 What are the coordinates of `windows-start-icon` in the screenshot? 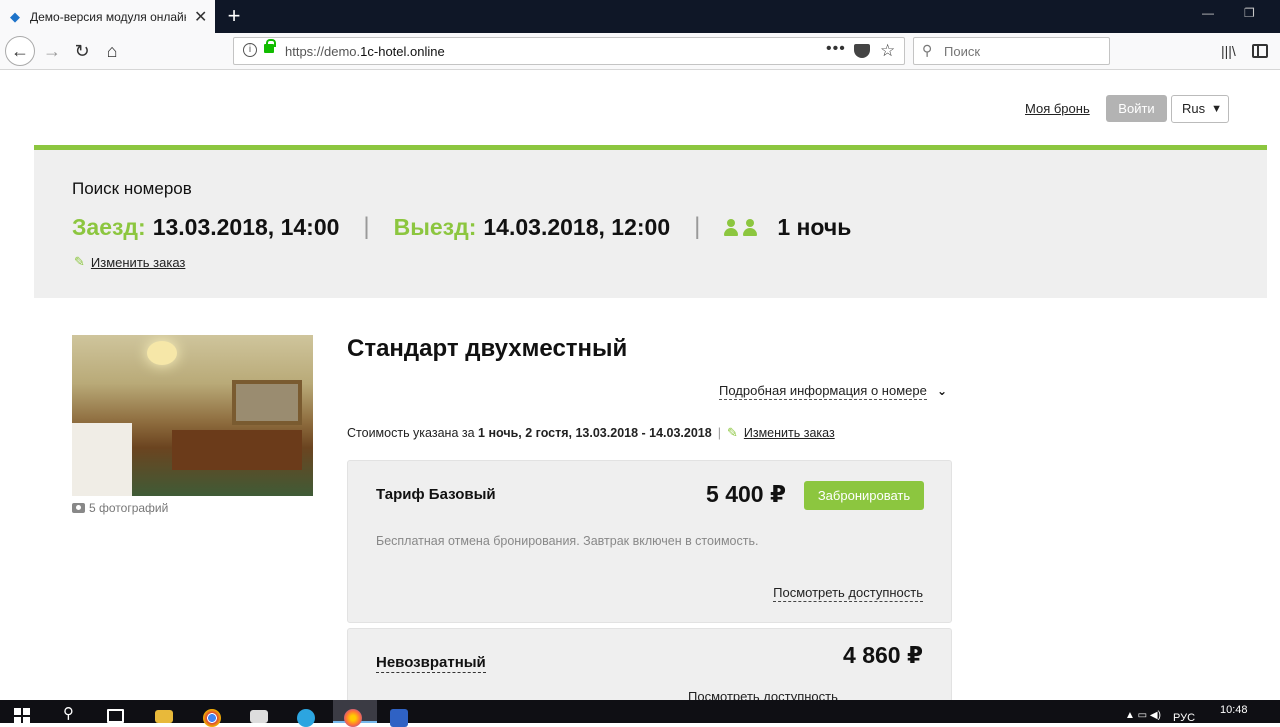 It's located at (22, 715).